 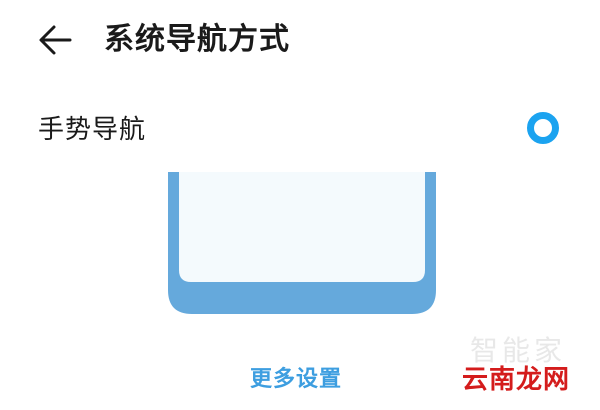 I want to click on arrow-left-icon, so click(x=55, y=40).